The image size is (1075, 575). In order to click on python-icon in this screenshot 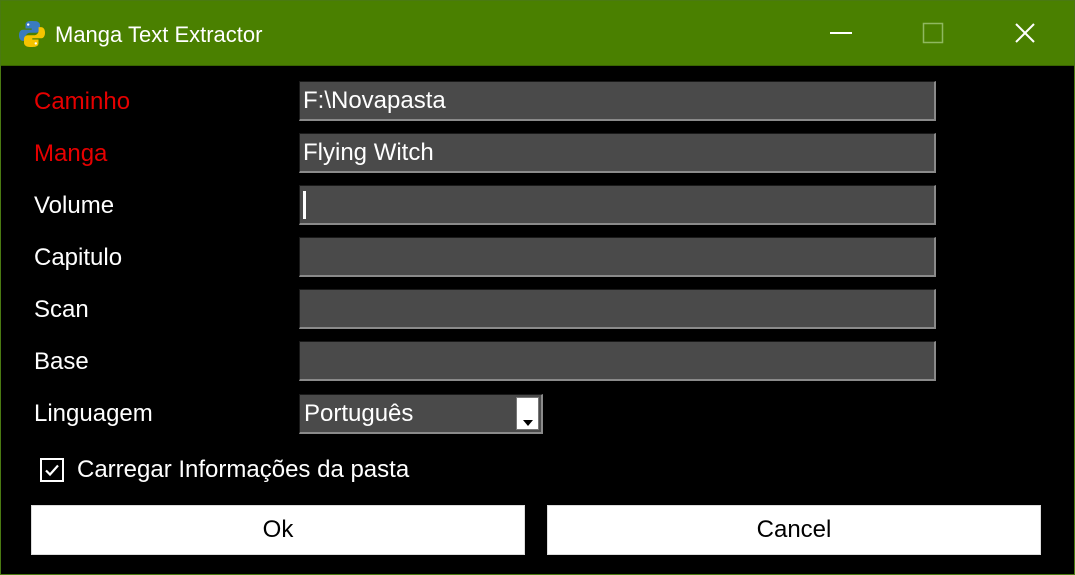, I will do `click(32, 34)`.